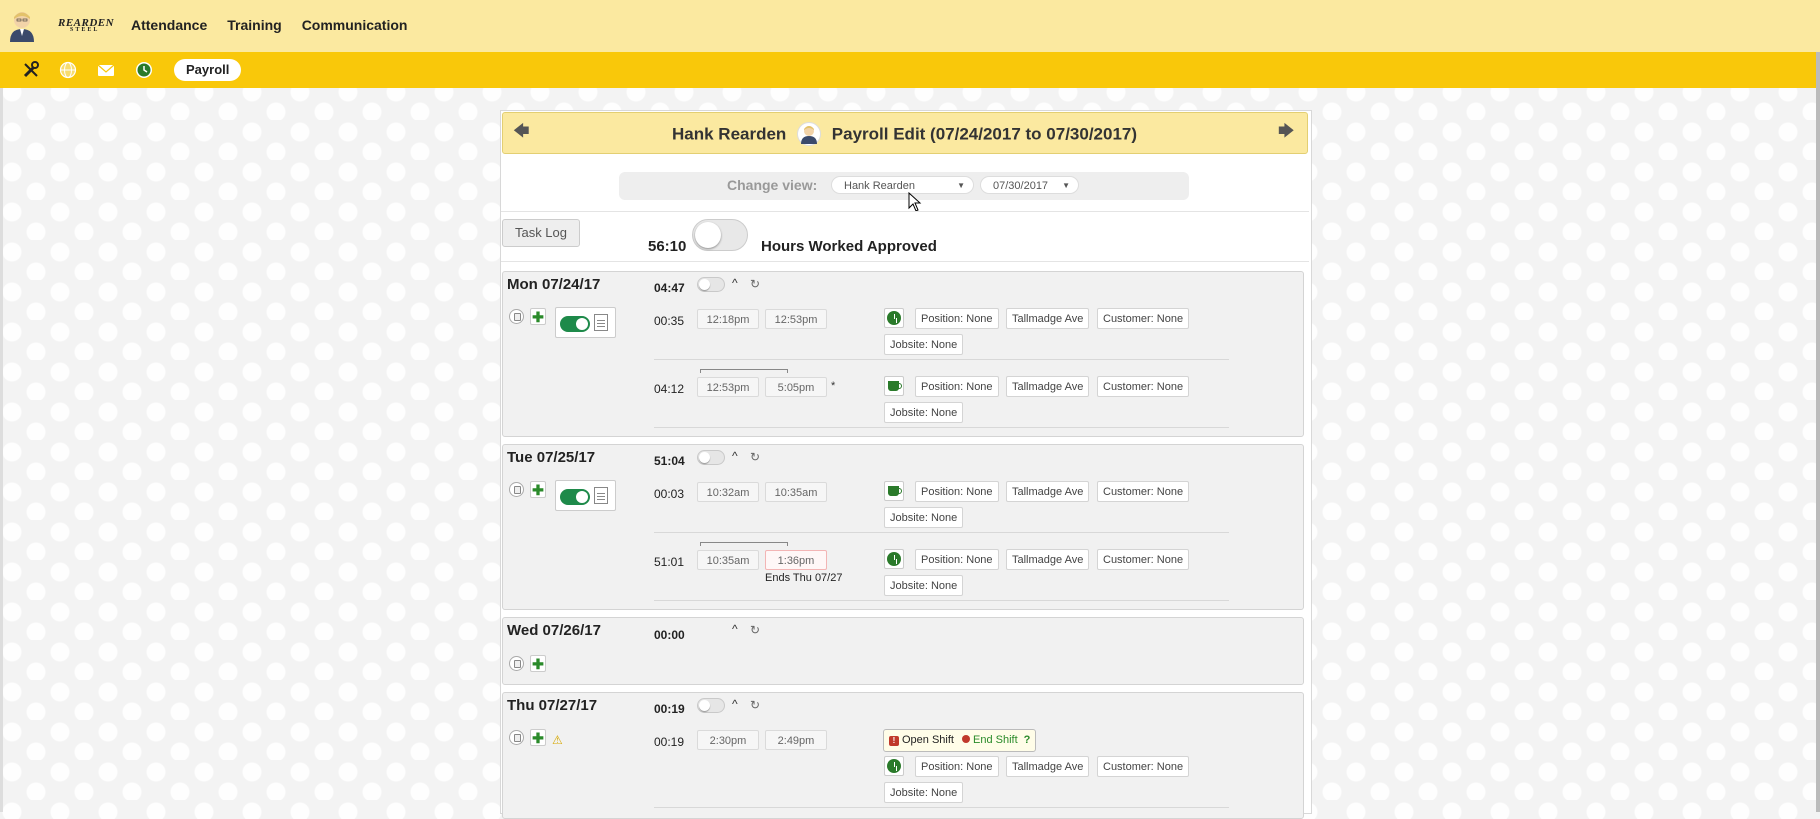 Image resolution: width=1820 pixels, height=819 pixels. What do you see at coordinates (1818, 432) in the screenshot?
I see `page-scrollbar` at bounding box center [1818, 432].